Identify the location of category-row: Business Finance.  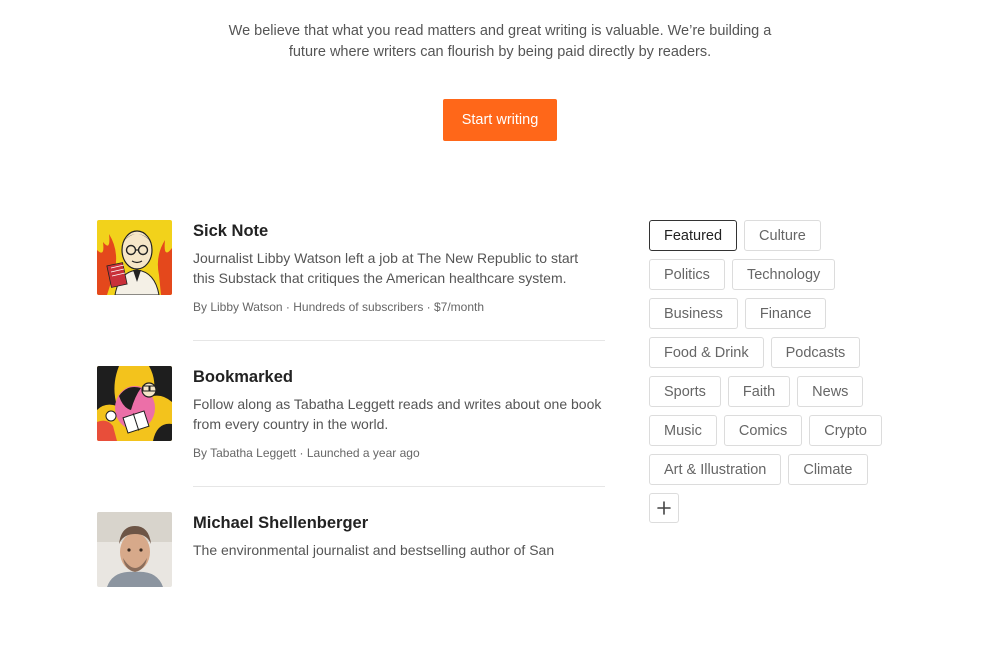
(779, 313).